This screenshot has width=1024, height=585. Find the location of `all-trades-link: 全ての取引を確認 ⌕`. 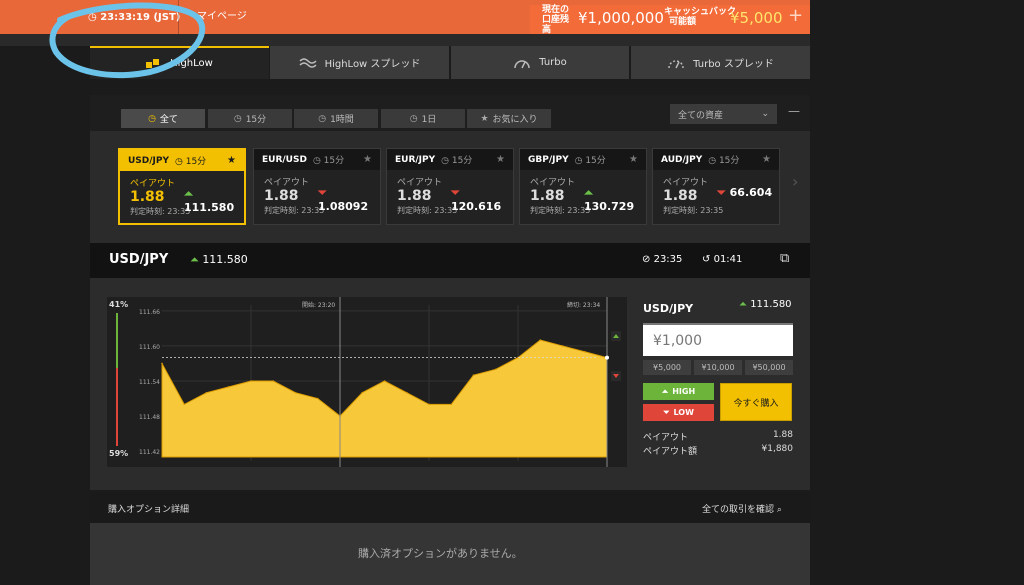

all-trades-link: 全ての取引を確認 ⌕ is located at coordinates (742, 508).